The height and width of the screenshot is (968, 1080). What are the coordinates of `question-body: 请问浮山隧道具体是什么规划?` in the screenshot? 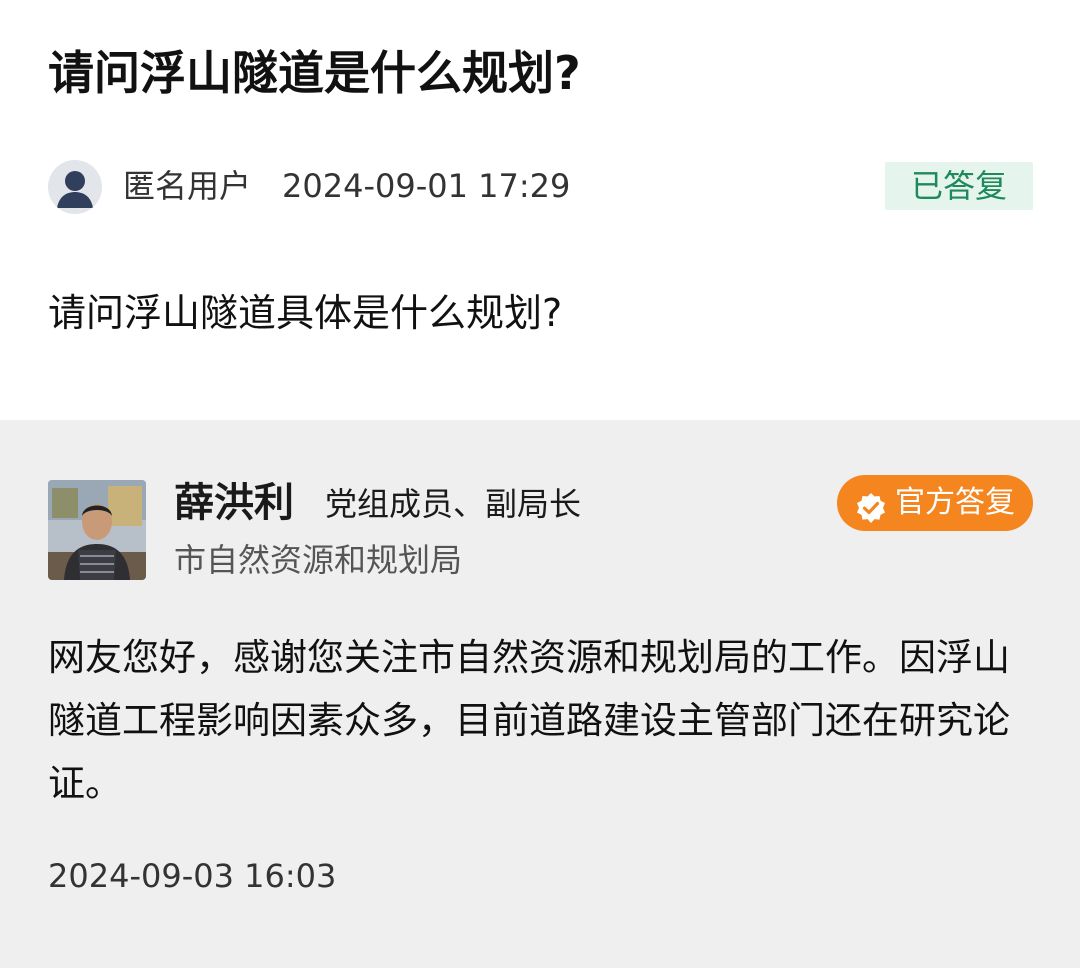 It's located at (305, 313).